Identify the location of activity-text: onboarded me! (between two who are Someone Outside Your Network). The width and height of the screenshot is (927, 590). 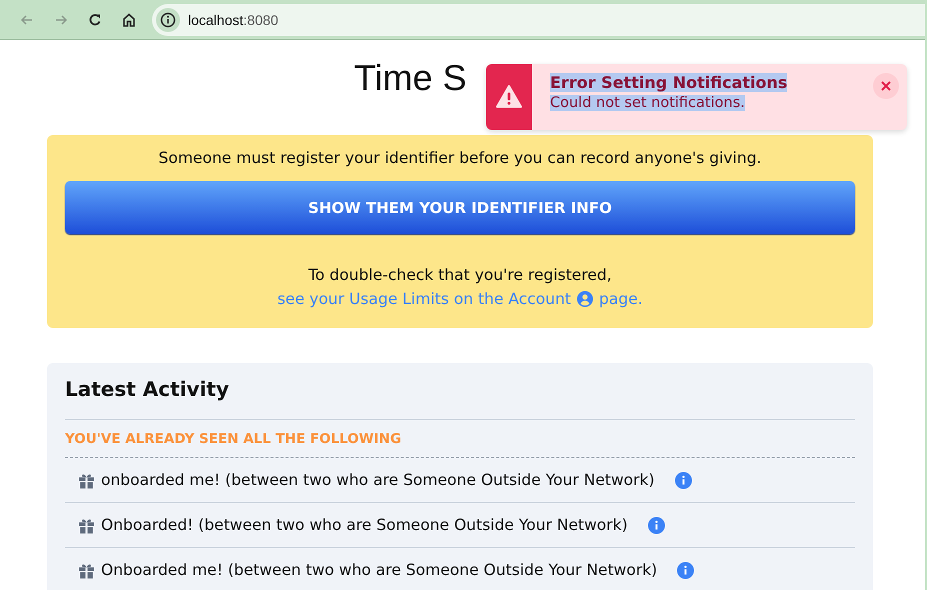
(378, 480).